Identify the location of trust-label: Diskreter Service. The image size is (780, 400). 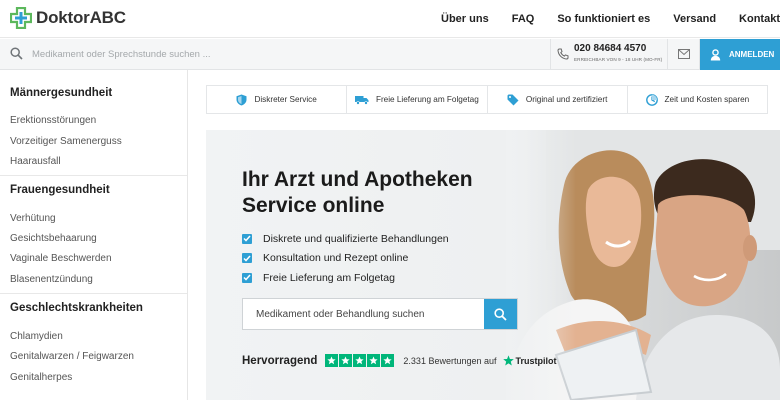
(285, 99).